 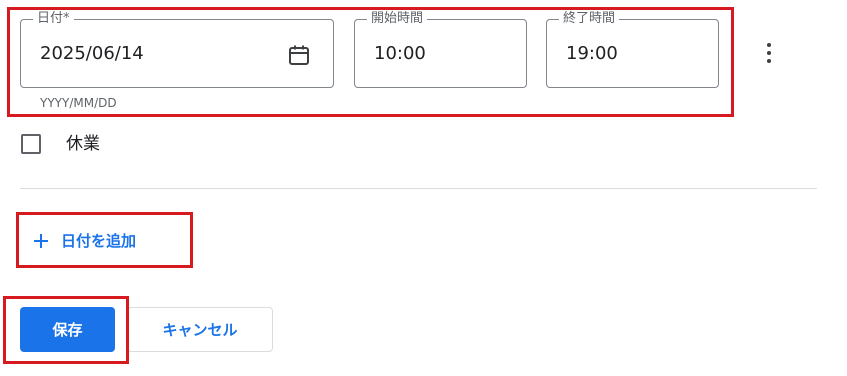 I want to click on divider, so click(x=418, y=188).